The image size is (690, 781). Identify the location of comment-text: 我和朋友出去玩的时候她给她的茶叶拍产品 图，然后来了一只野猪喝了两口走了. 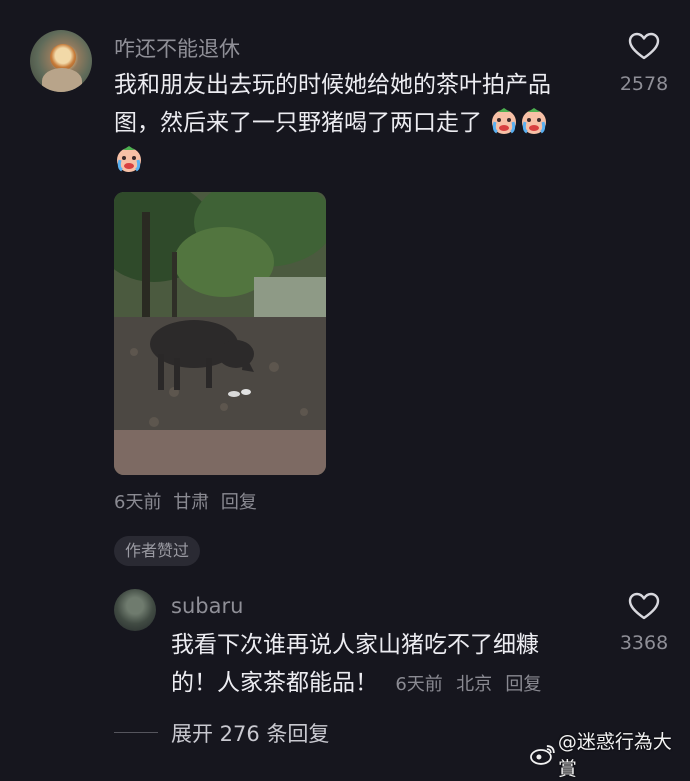
(354, 123).